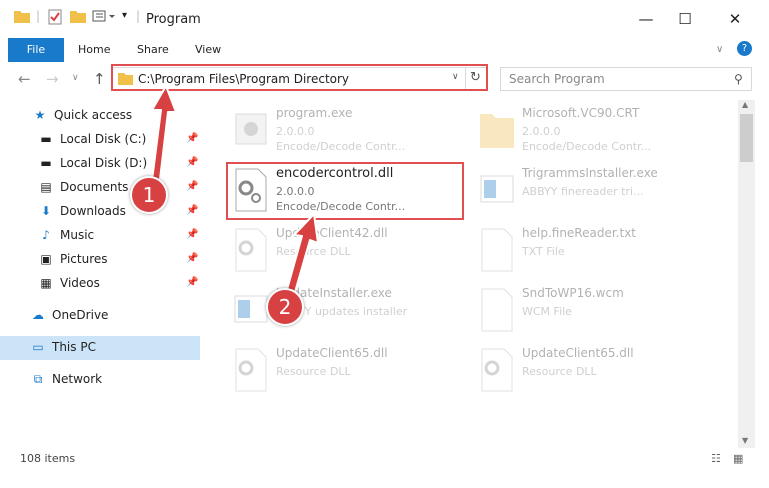 This screenshot has height=488, width=769. Describe the element at coordinates (285, 307) in the screenshot. I see `step-two-badge: 2` at that location.